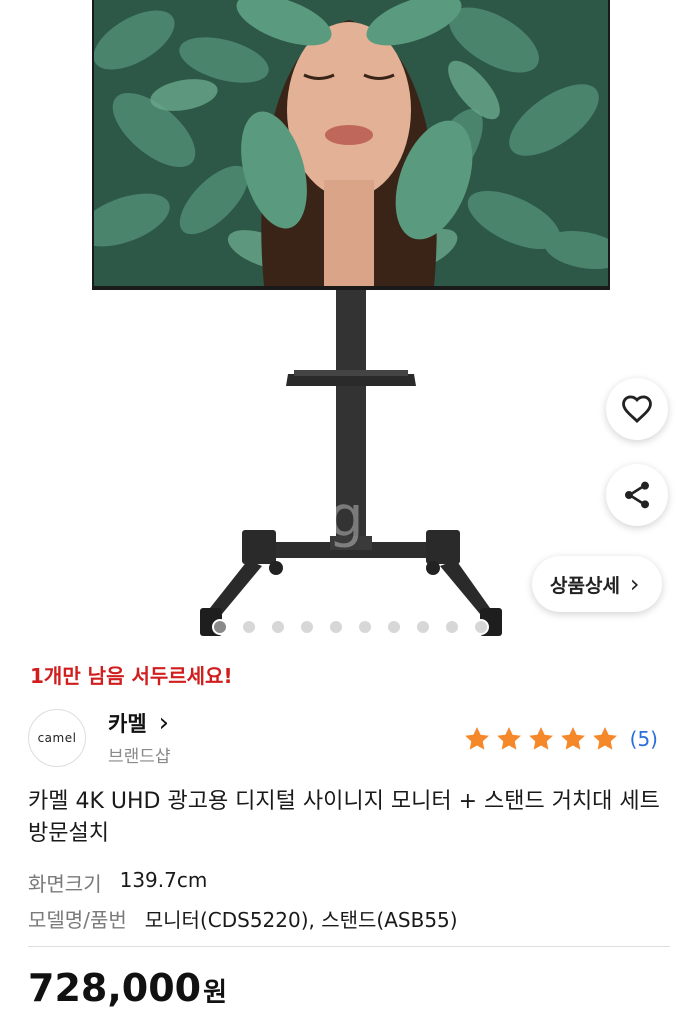  What do you see at coordinates (127, 724) in the screenshot?
I see `brand-name: 카멜` at bounding box center [127, 724].